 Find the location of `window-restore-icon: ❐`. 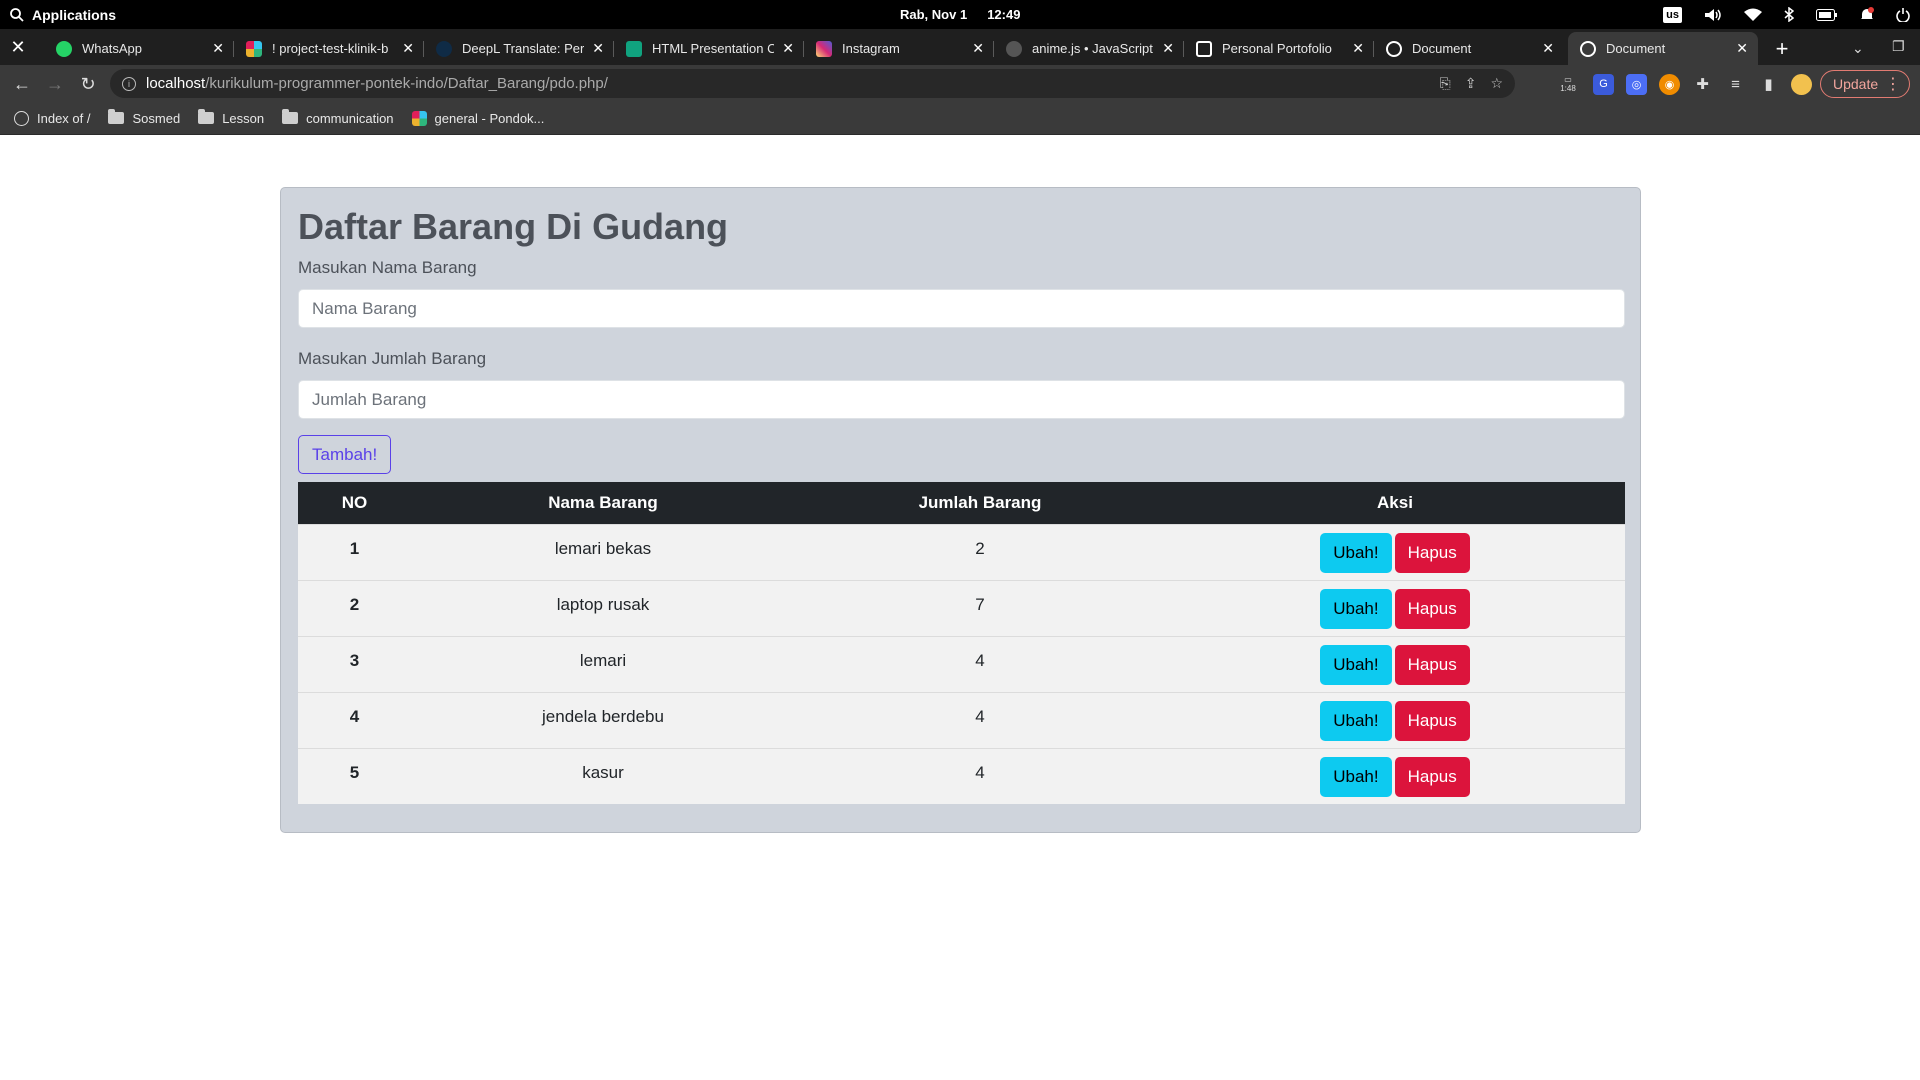

window-restore-icon: ❐ is located at coordinates (1898, 46).